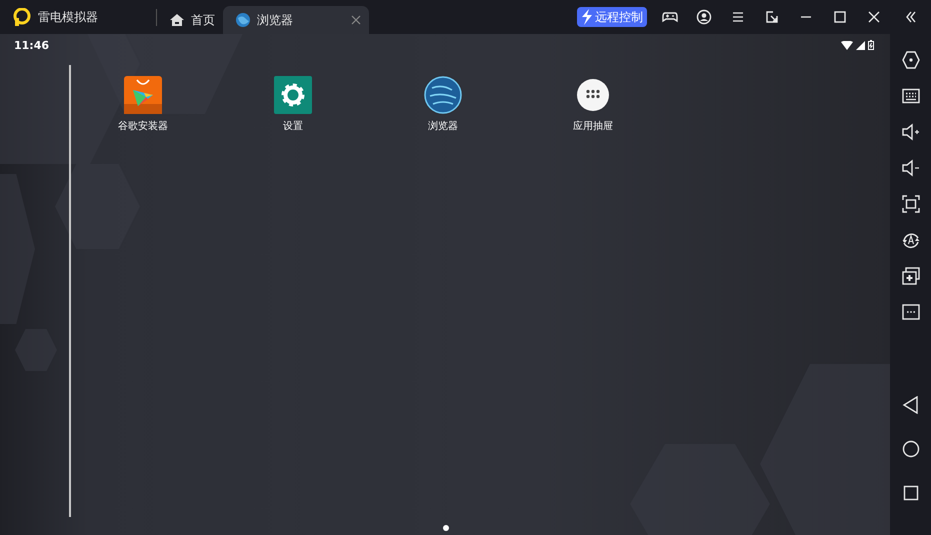  I want to click on close-icon, so click(874, 17).